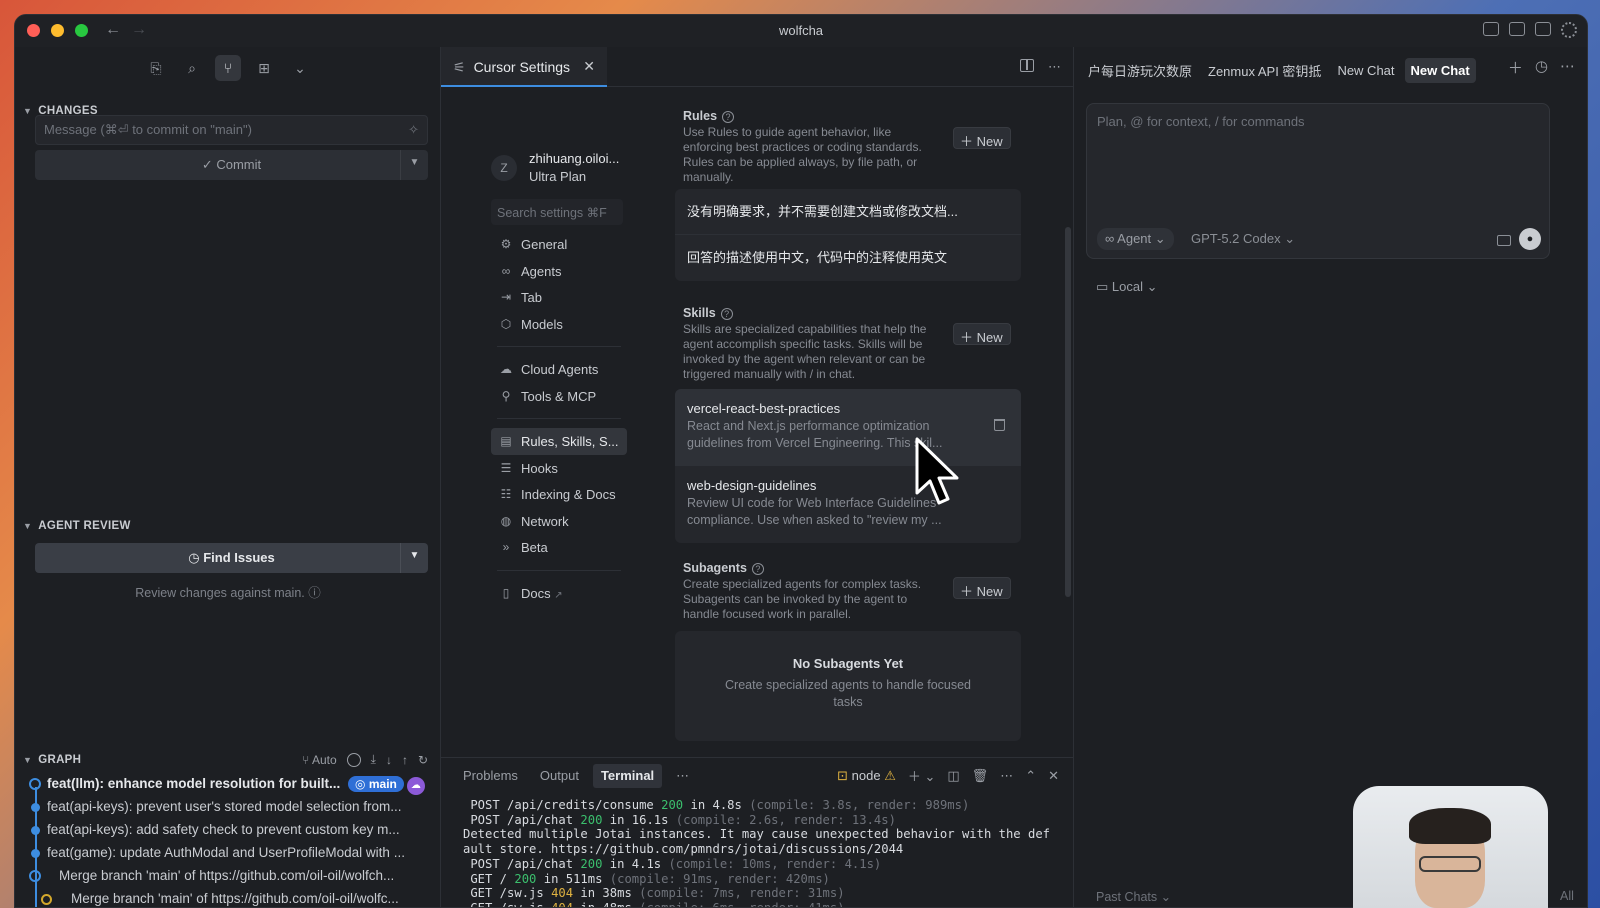 This screenshot has height=908, width=1600. I want to click on cube-icon: ⬡, so click(506, 323).